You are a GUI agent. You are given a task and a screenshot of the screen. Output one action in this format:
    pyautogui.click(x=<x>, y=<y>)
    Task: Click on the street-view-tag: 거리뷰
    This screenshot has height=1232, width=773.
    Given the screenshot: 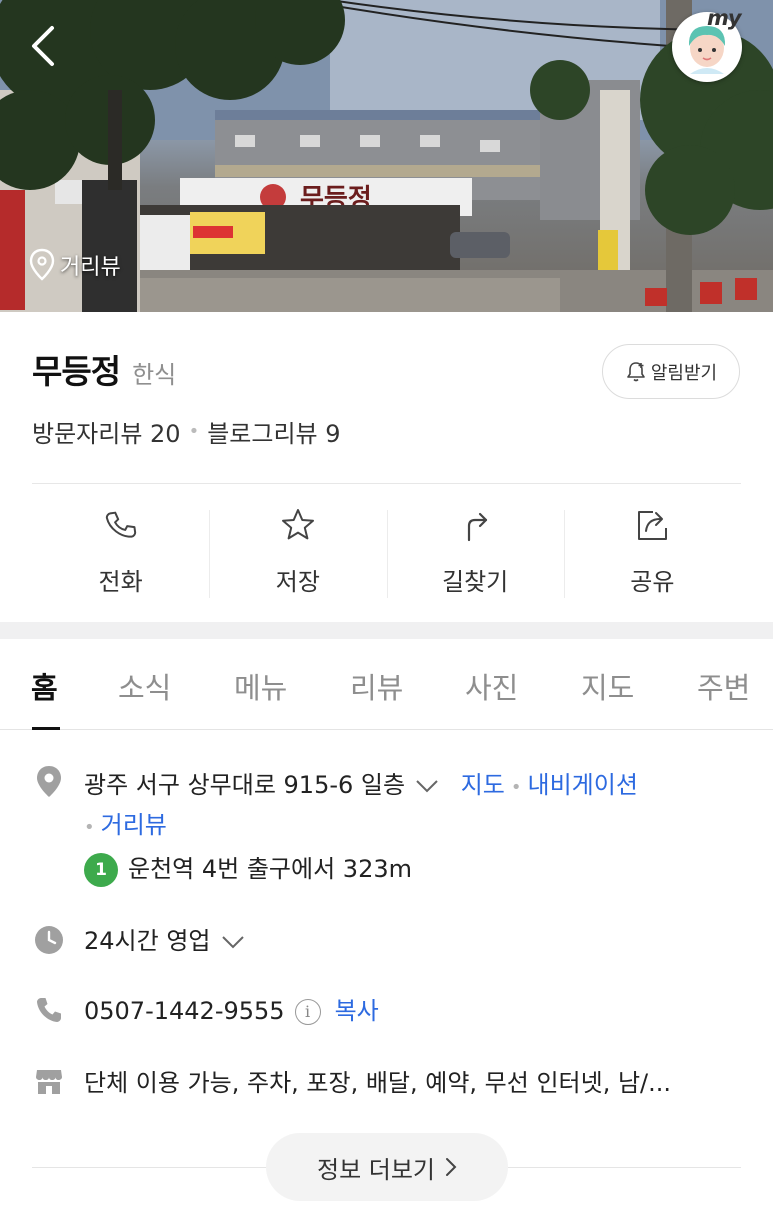 What is the action you would take?
    pyautogui.click(x=74, y=265)
    